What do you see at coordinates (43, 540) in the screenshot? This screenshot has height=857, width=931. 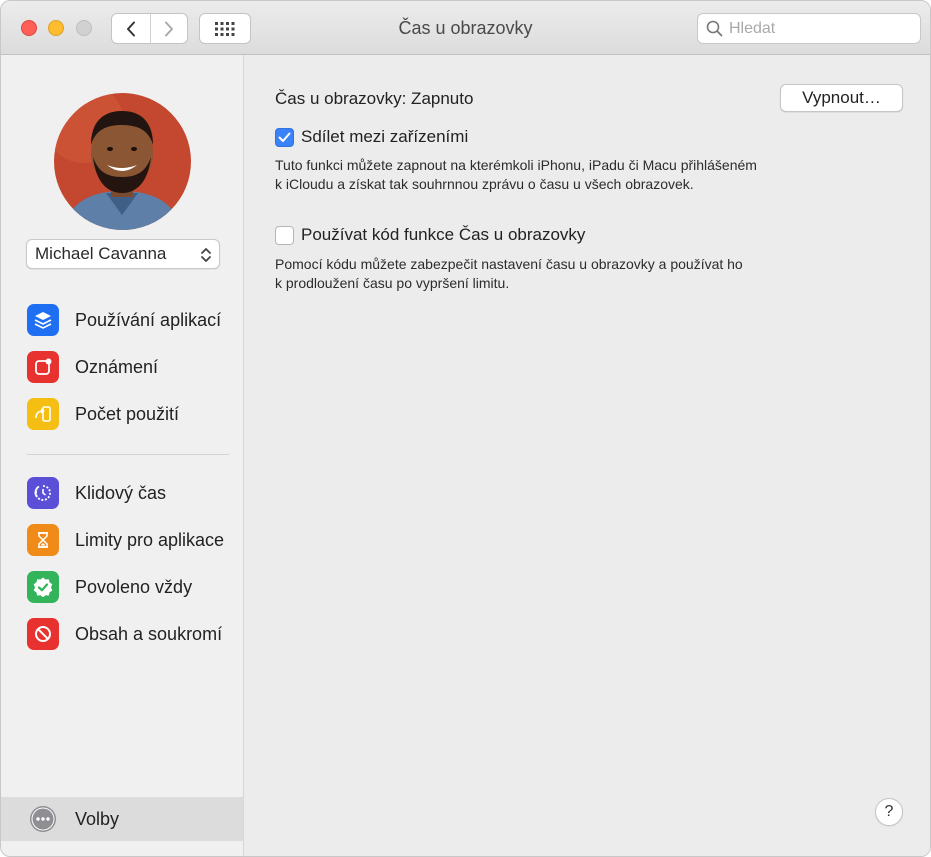 I see `hourglass-icon` at bounding box center [43, 540].